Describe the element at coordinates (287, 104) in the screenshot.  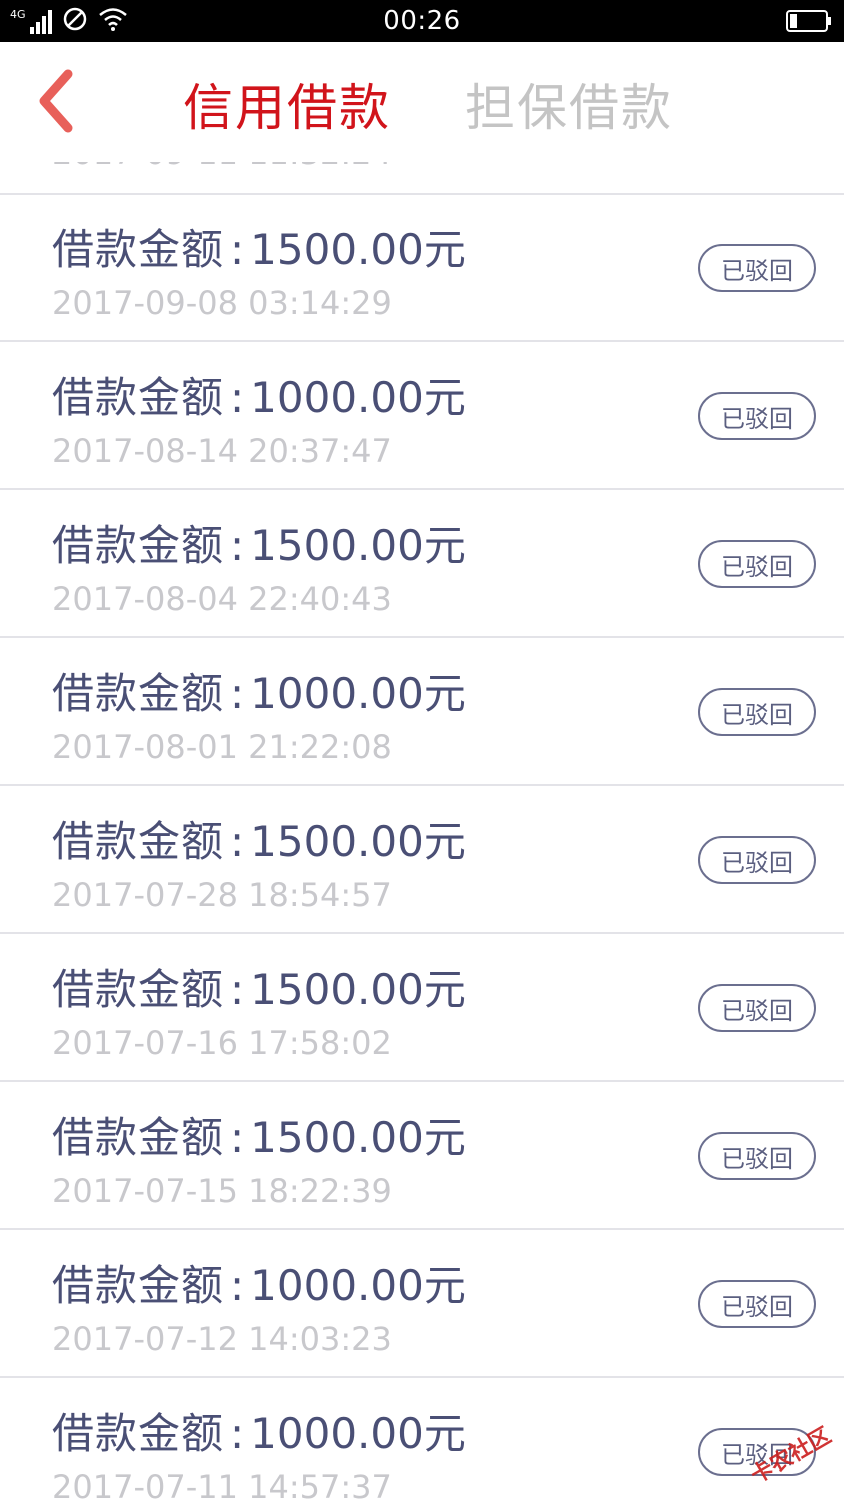
I see `tab-credit-loan: 信用借款` at that location.